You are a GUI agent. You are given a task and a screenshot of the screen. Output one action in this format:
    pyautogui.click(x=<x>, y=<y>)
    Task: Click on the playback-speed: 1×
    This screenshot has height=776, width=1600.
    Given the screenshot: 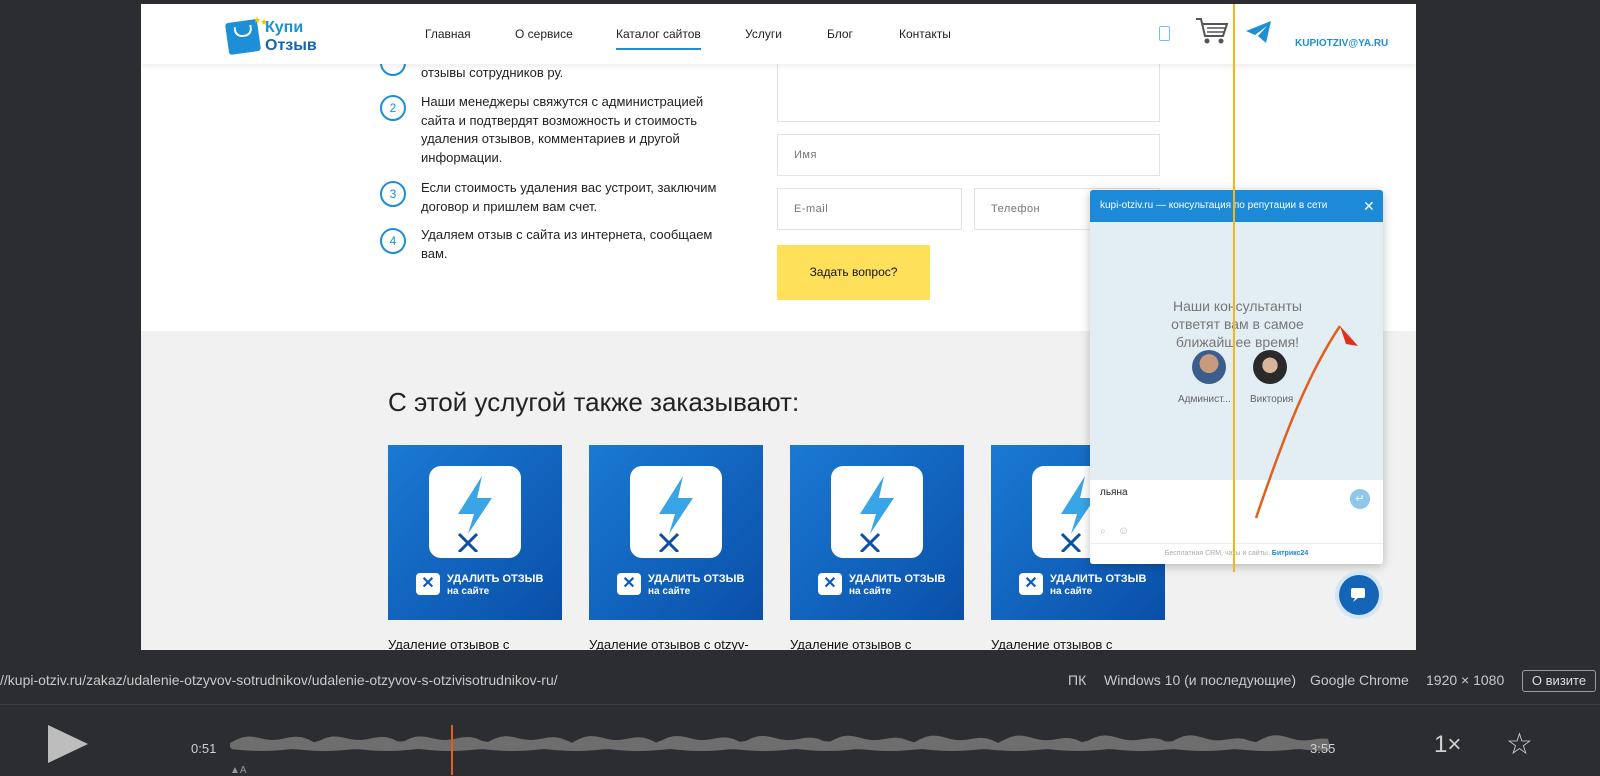 What is the action you would take?
    pyautogui.click(x=1447, y=745)
    